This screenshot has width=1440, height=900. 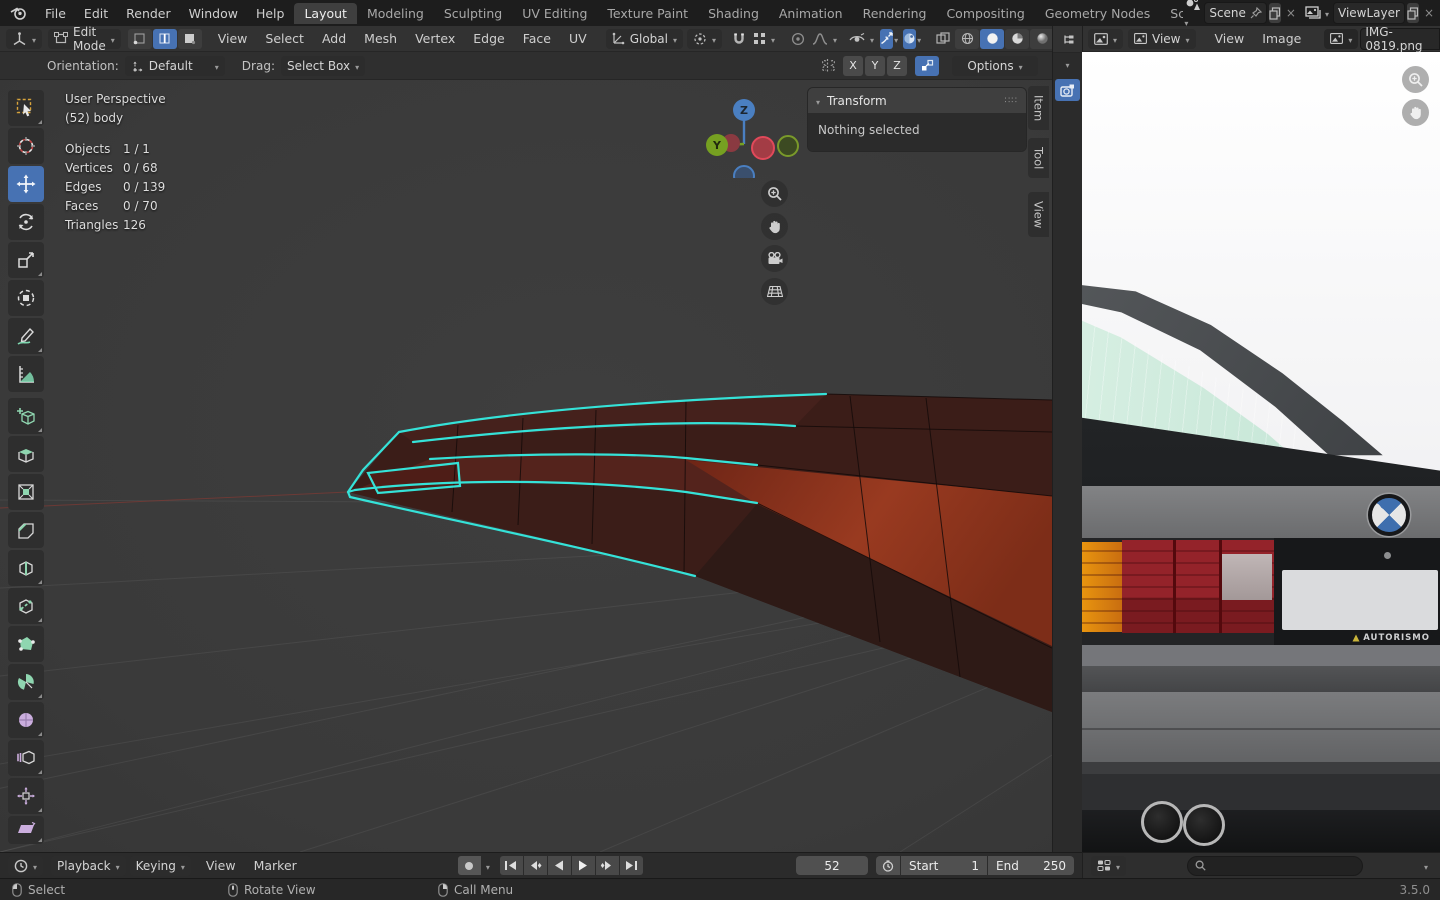 I want to click on tool-annotate, so click(x=26, y=336).